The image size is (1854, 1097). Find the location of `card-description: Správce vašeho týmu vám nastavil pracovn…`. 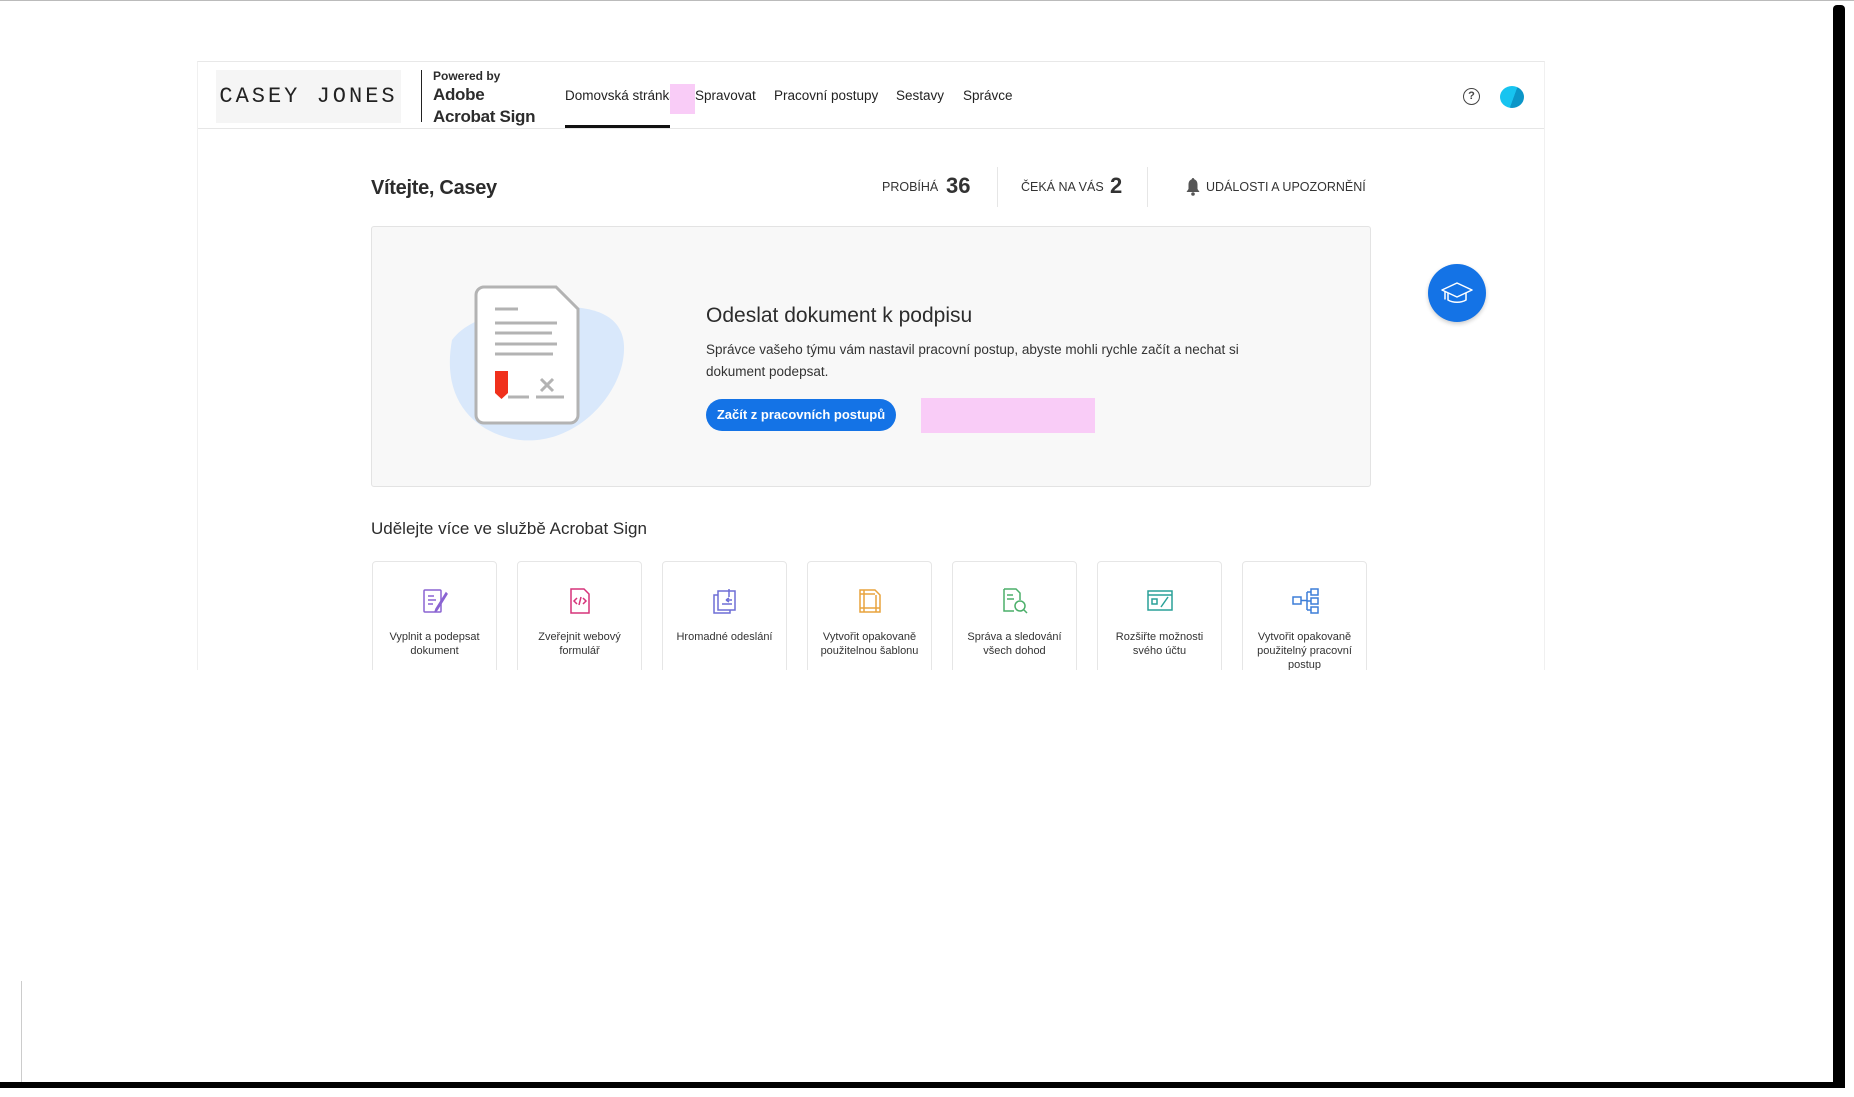

card-description: Správce vašeho týmu vám nastavil pracovn… is located at coordinates (972, 360).